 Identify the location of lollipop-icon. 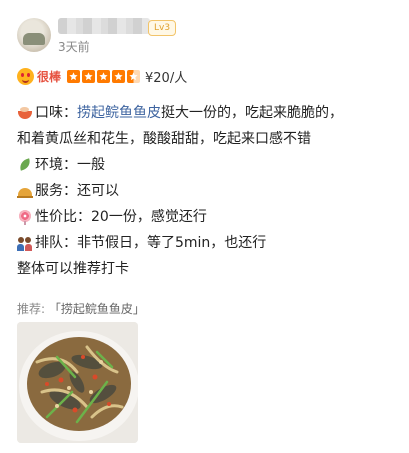
(25, 217).